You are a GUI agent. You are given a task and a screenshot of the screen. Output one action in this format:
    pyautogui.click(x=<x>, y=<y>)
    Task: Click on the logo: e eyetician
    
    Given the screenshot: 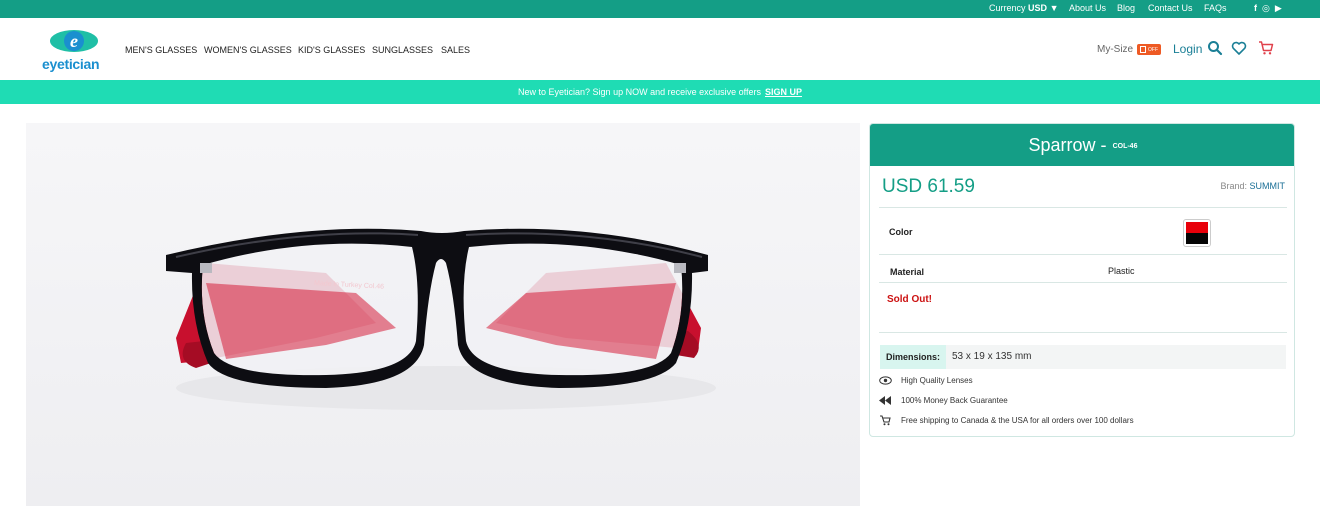 What is the action you would take?
    pyautogui.click(x=74, y=49)
    